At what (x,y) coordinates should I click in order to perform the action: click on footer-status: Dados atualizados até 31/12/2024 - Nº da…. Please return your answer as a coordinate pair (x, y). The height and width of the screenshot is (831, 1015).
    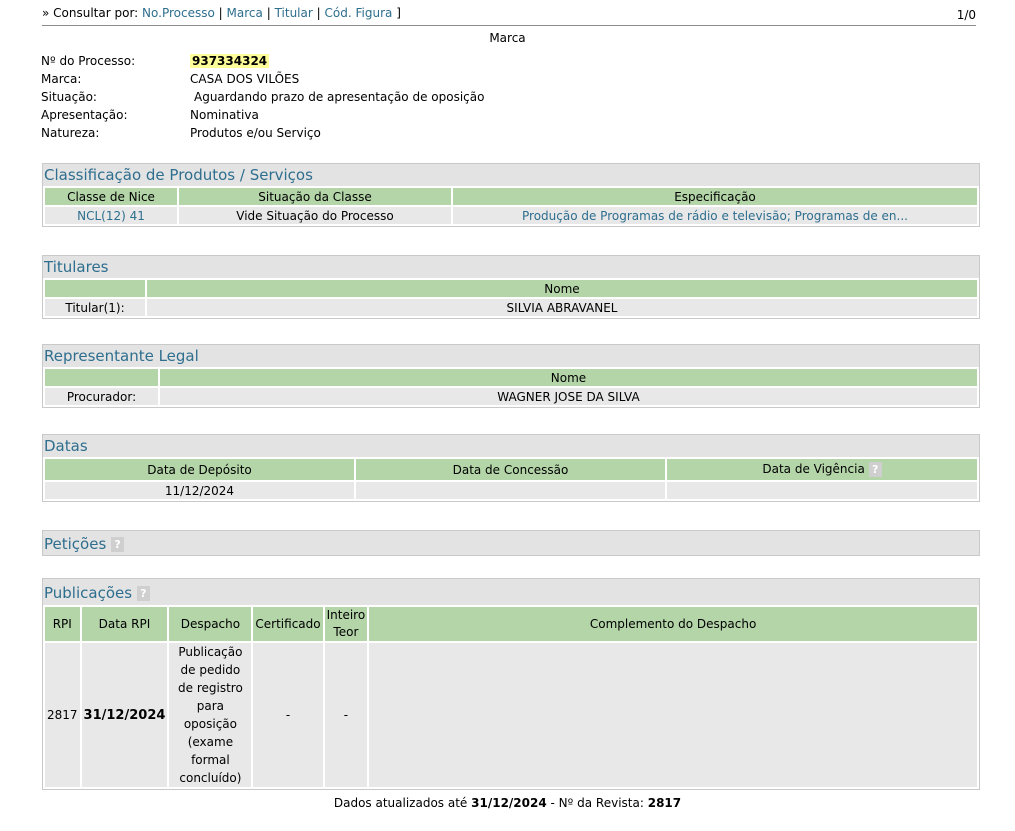
    Looking at the image, I should click on (507, 803).